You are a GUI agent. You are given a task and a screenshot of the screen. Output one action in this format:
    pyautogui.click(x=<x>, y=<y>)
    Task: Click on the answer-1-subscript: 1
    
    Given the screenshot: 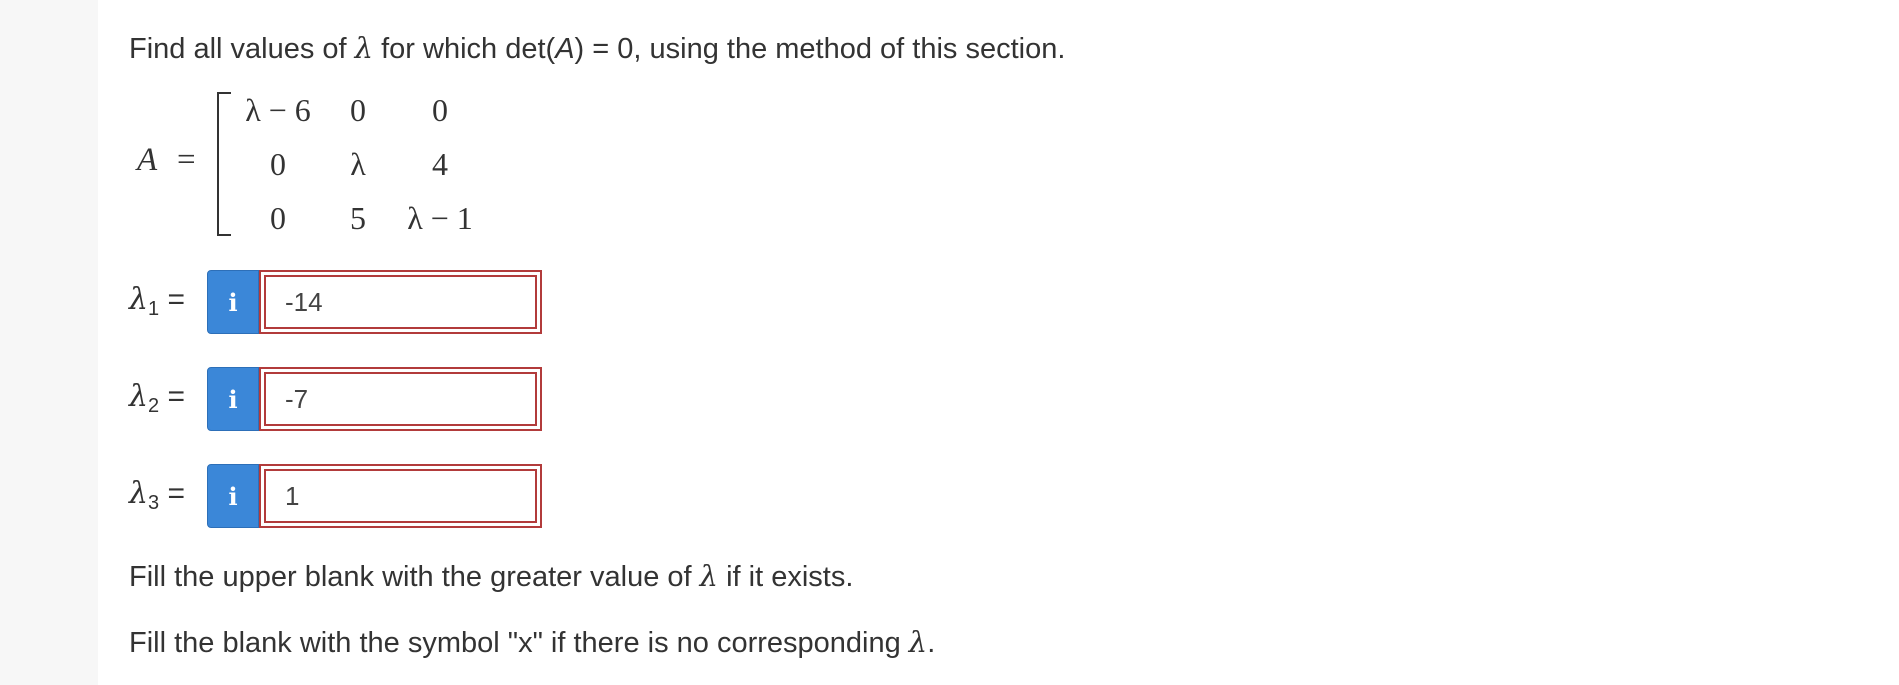 What is the action you would take?
    pyautogui.click(x=154, y=309)
    